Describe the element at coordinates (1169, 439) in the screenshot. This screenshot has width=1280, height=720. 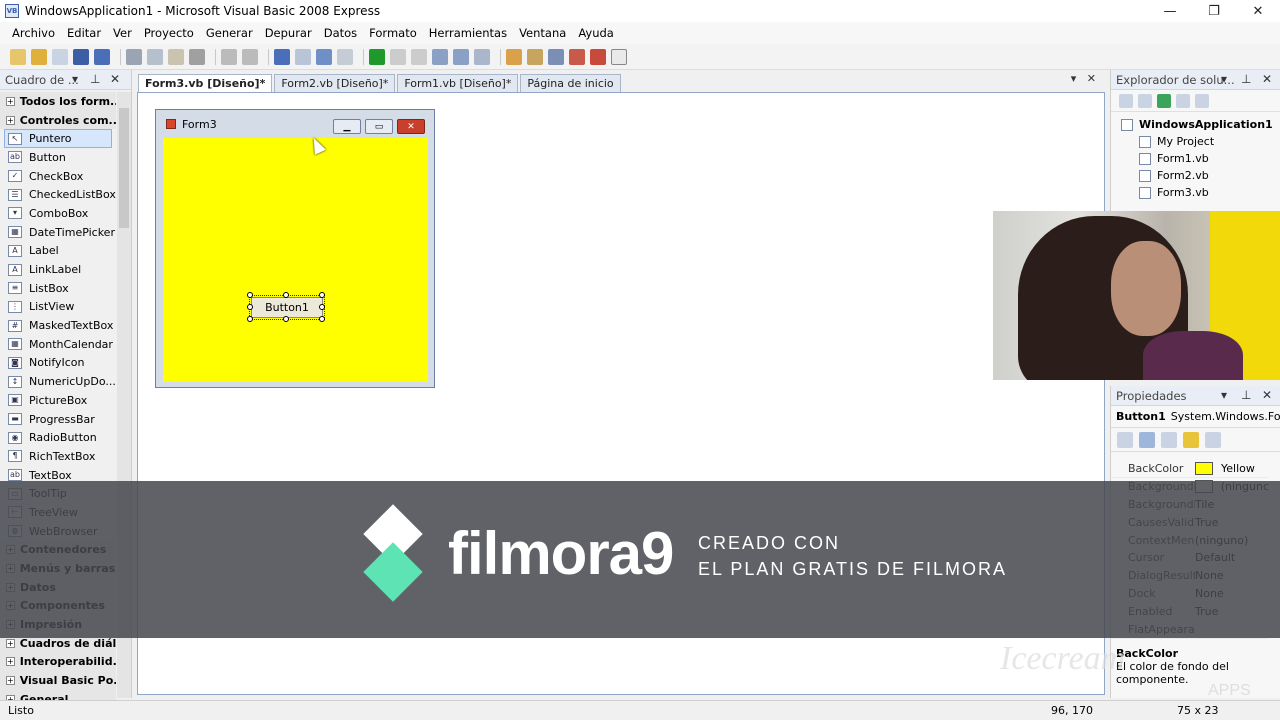
I see `properties-view-icon` at that location.